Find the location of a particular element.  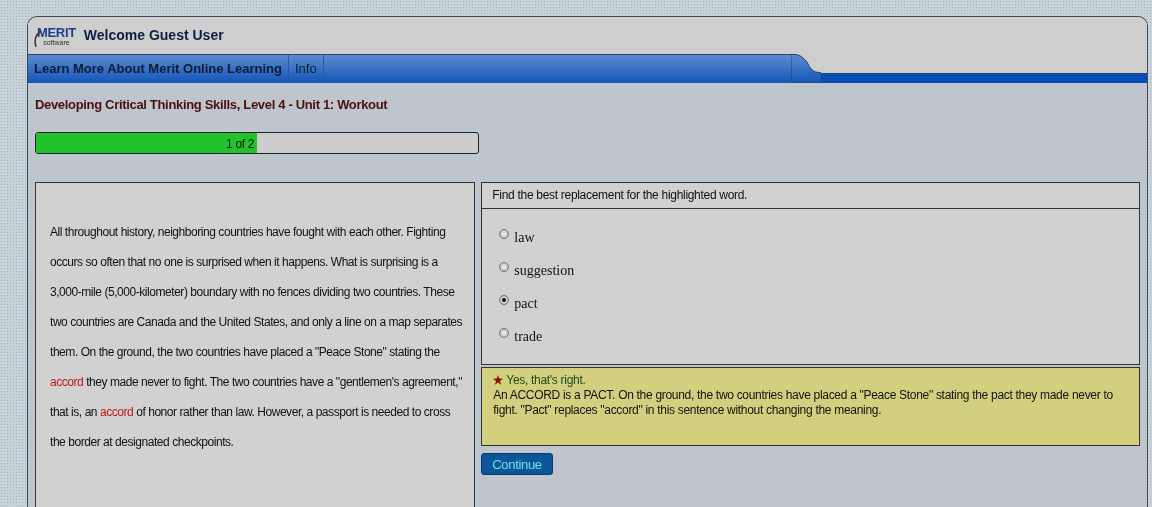

answer-option: law is located at coordinates (810, 237).